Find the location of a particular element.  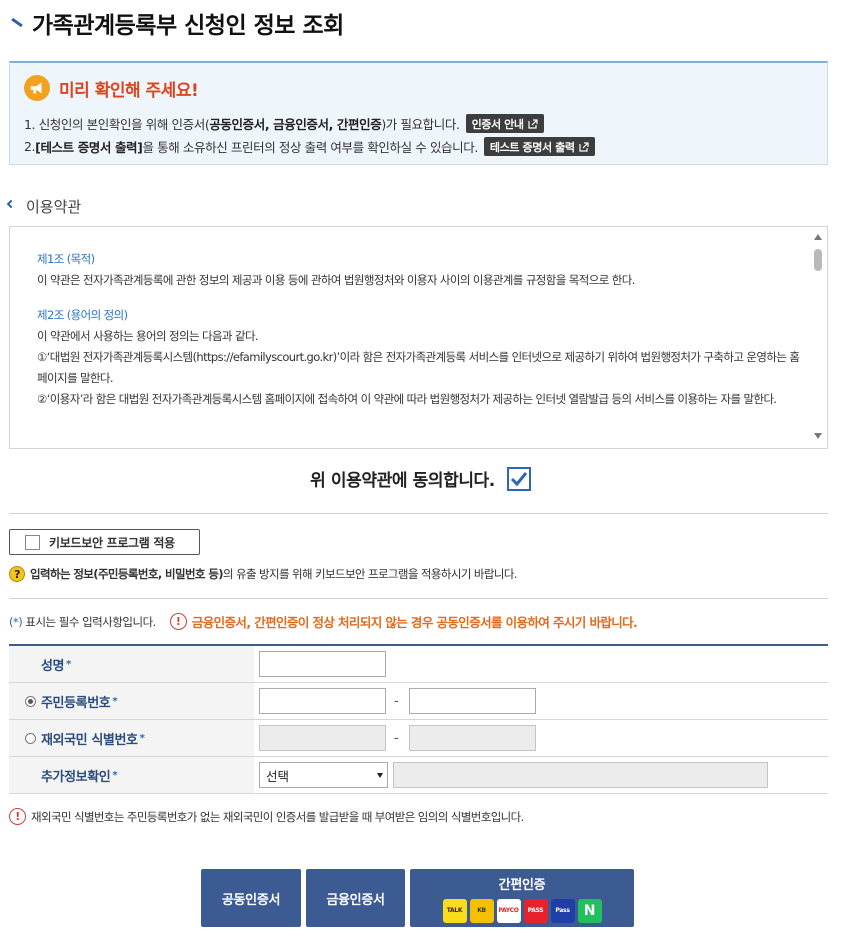

naver-logo-icon: N is located at coordinates (589, 910).